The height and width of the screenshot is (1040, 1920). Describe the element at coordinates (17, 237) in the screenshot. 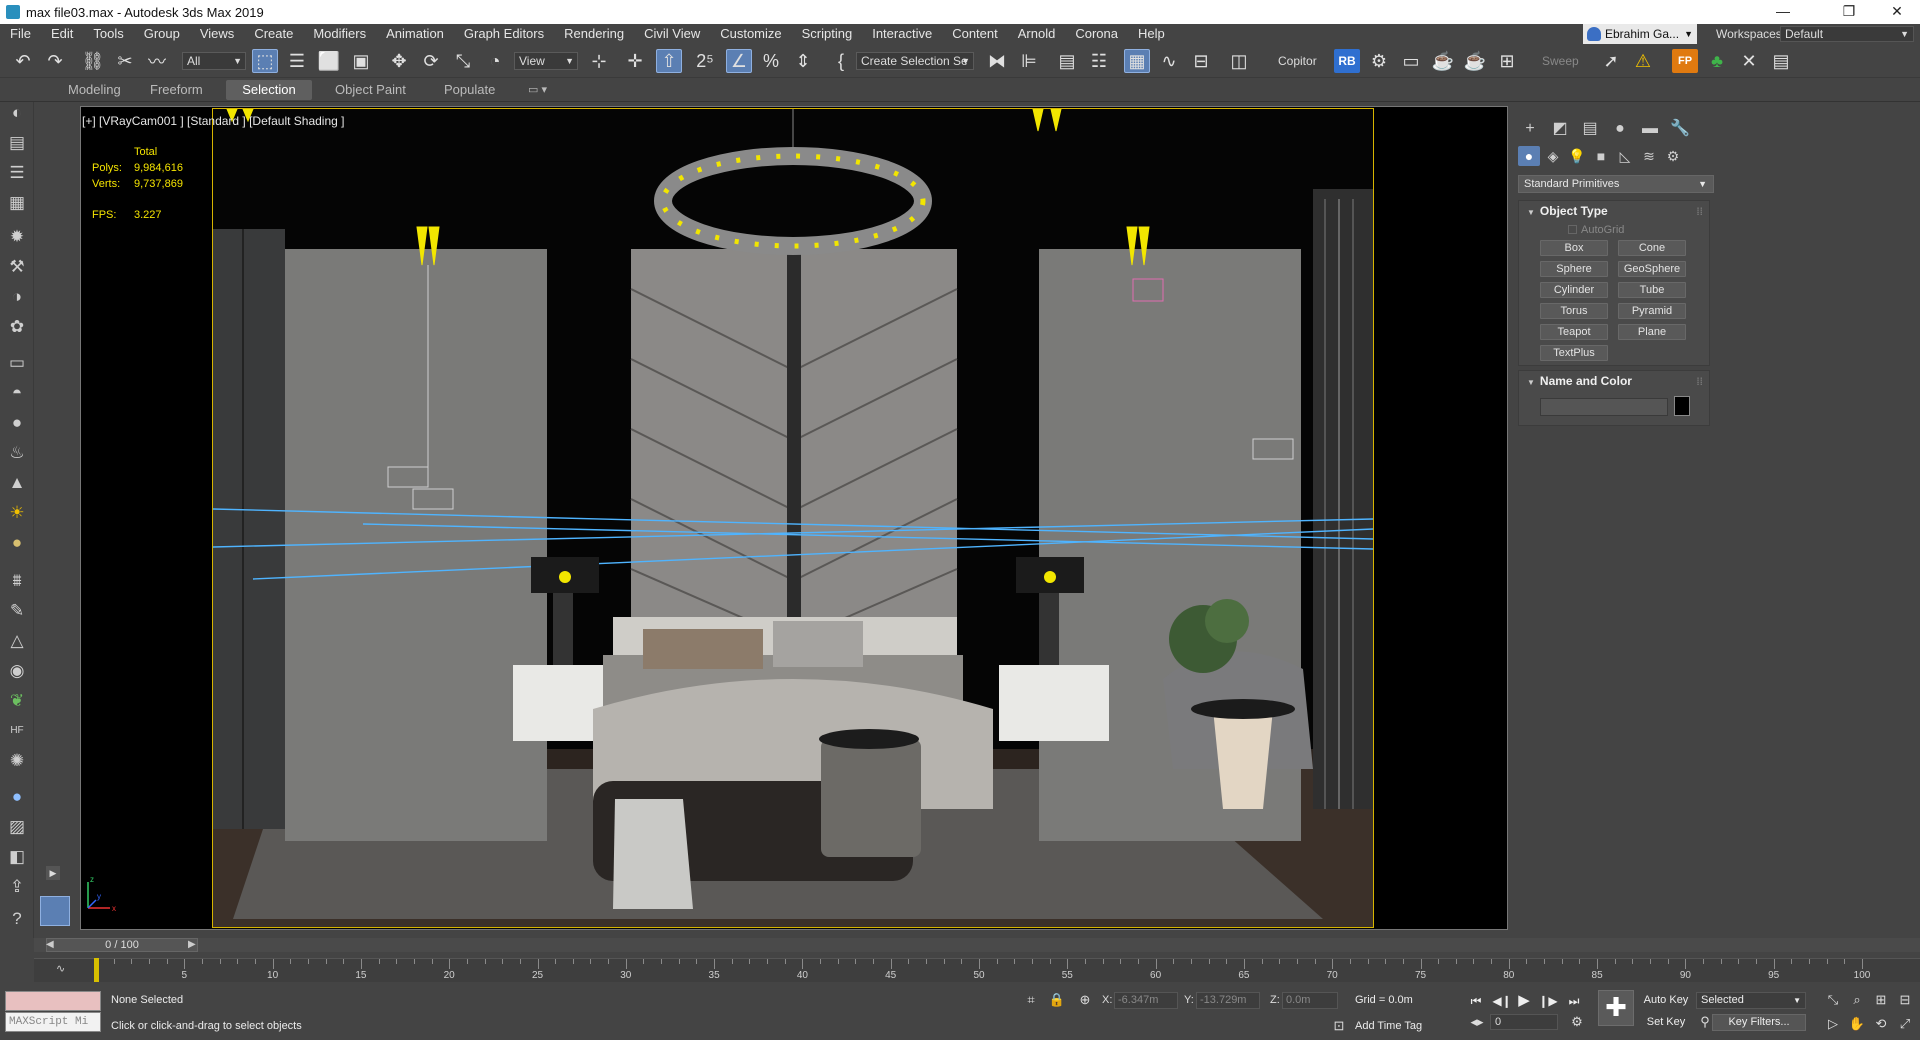

I see `light-icon: ✹` at that location.